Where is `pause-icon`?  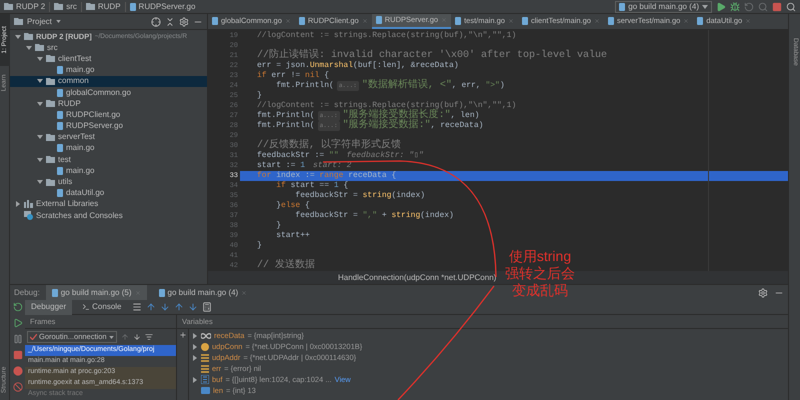 pause-icon is located at coordinates (17, 339).